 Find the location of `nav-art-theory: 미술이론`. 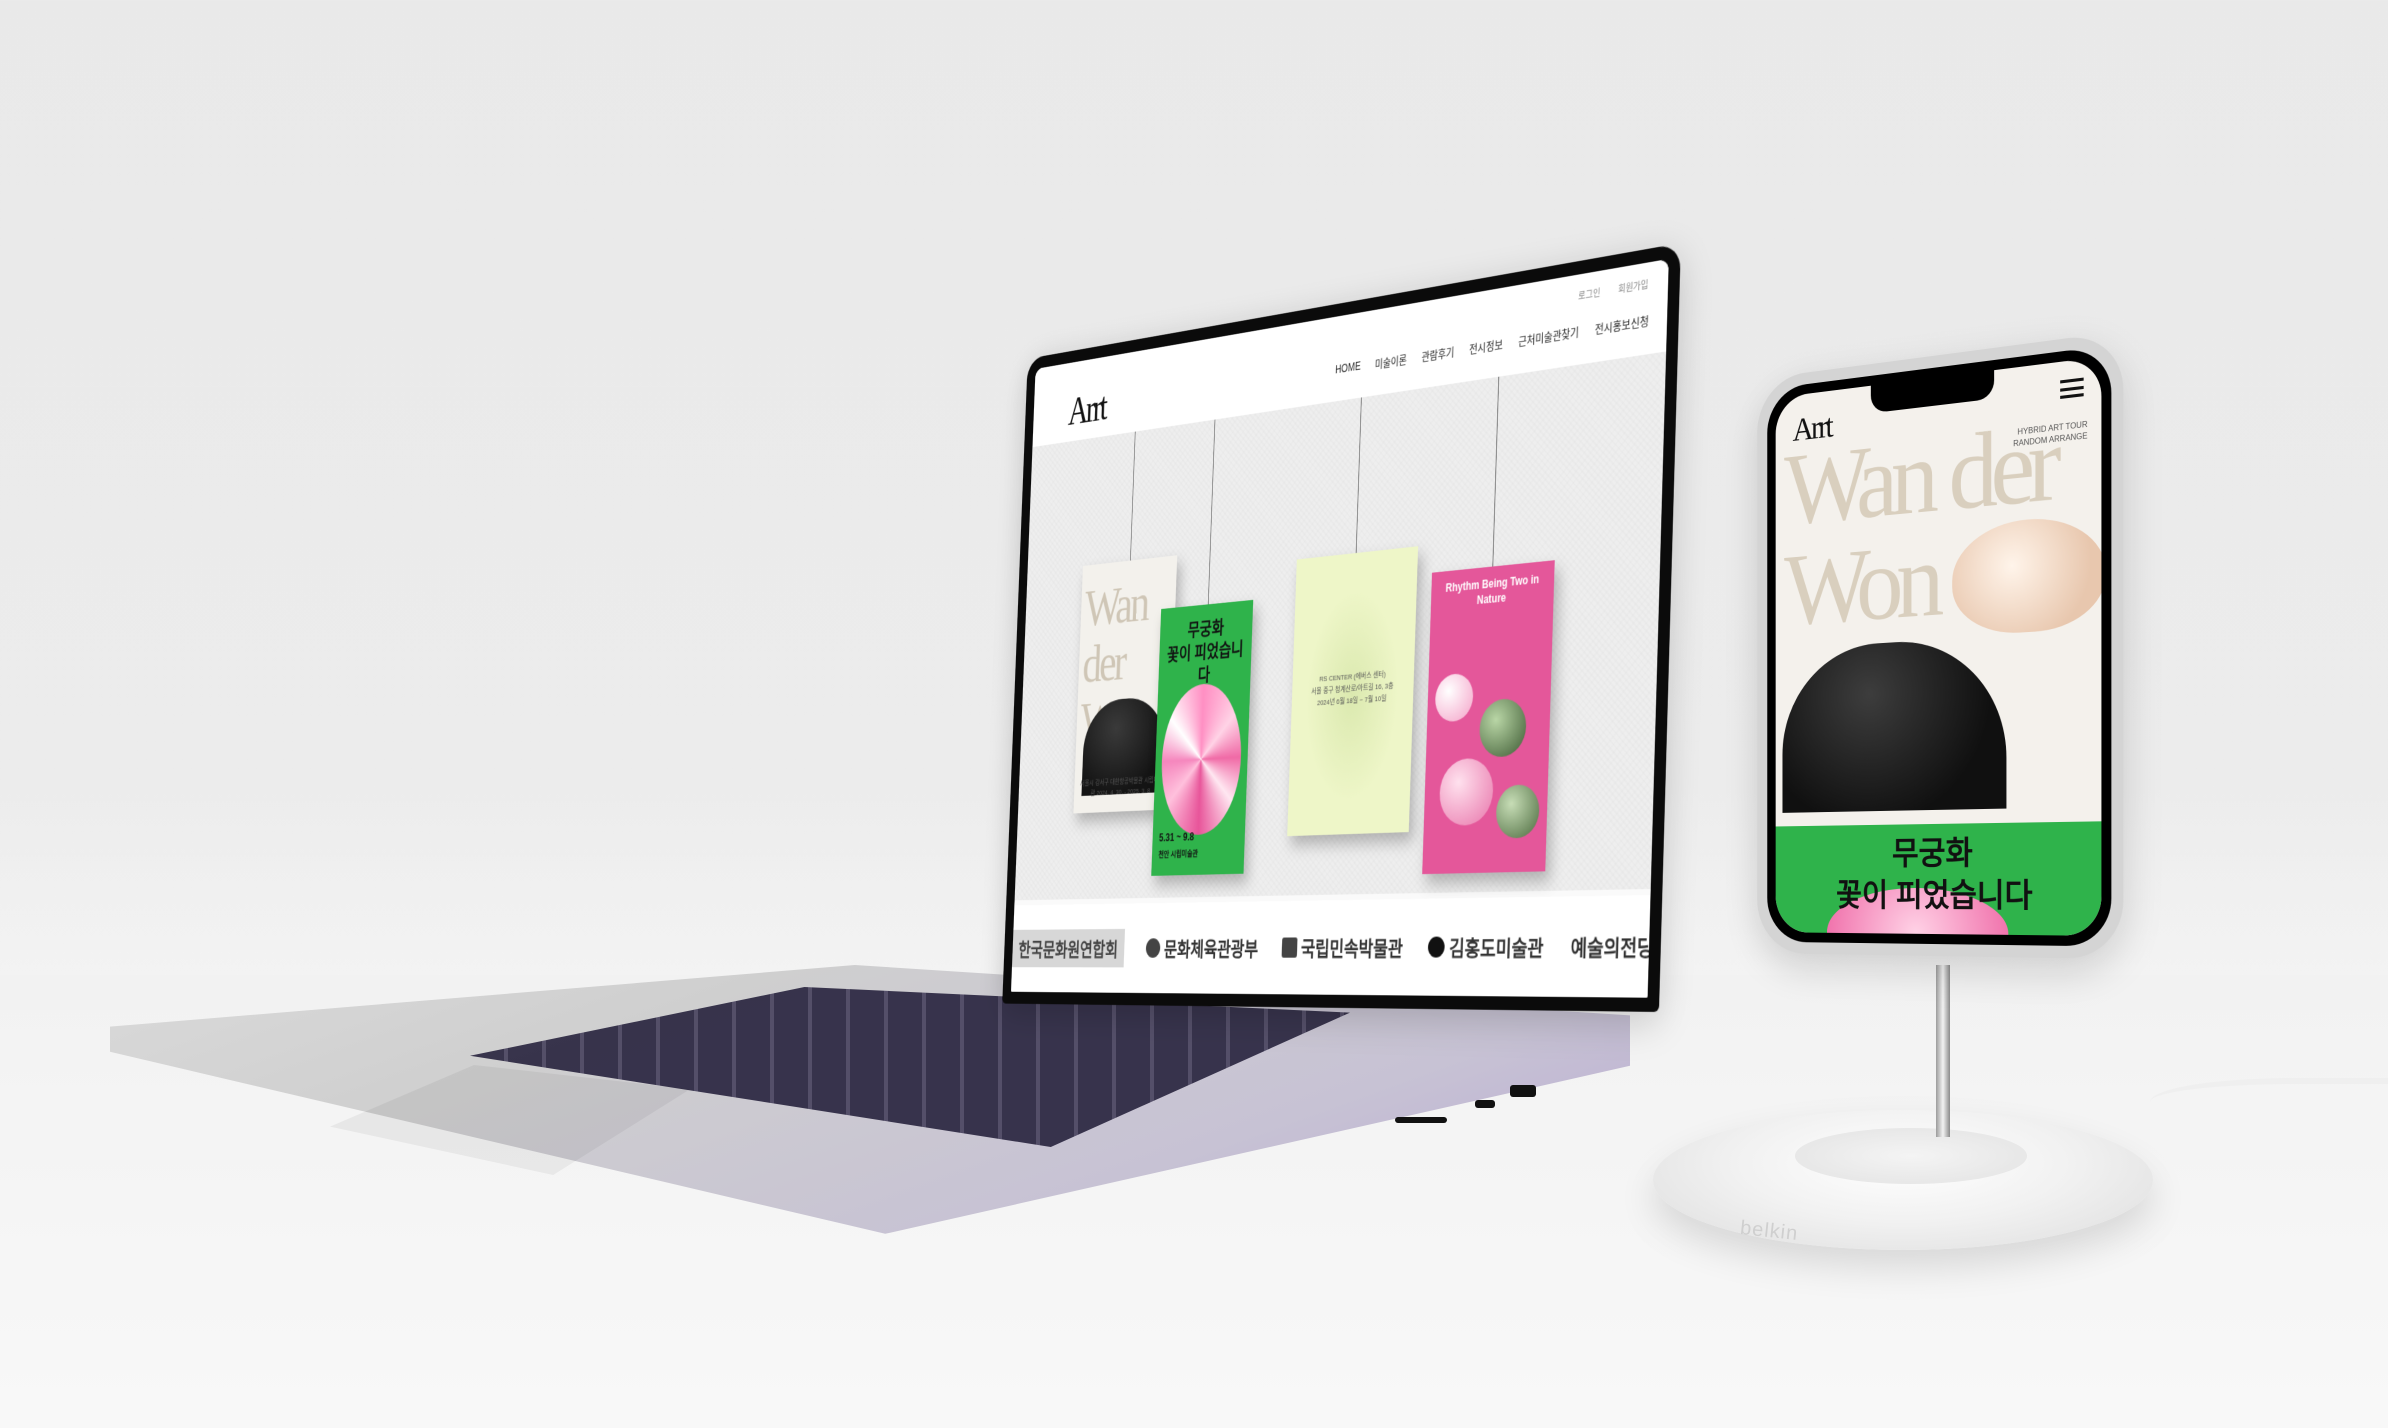

nav-art-theory: 미술이론 is located at coordinates (1391, 362).